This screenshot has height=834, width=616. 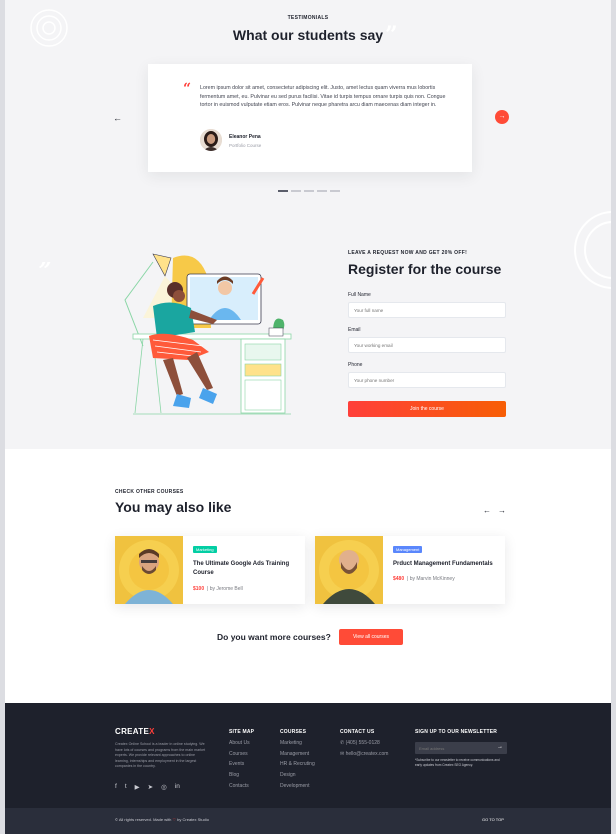 What do you see at coordinates (427, 409) in the screenshot?
I see `join-course-button: Join the course` at bounding box center [427, 409].